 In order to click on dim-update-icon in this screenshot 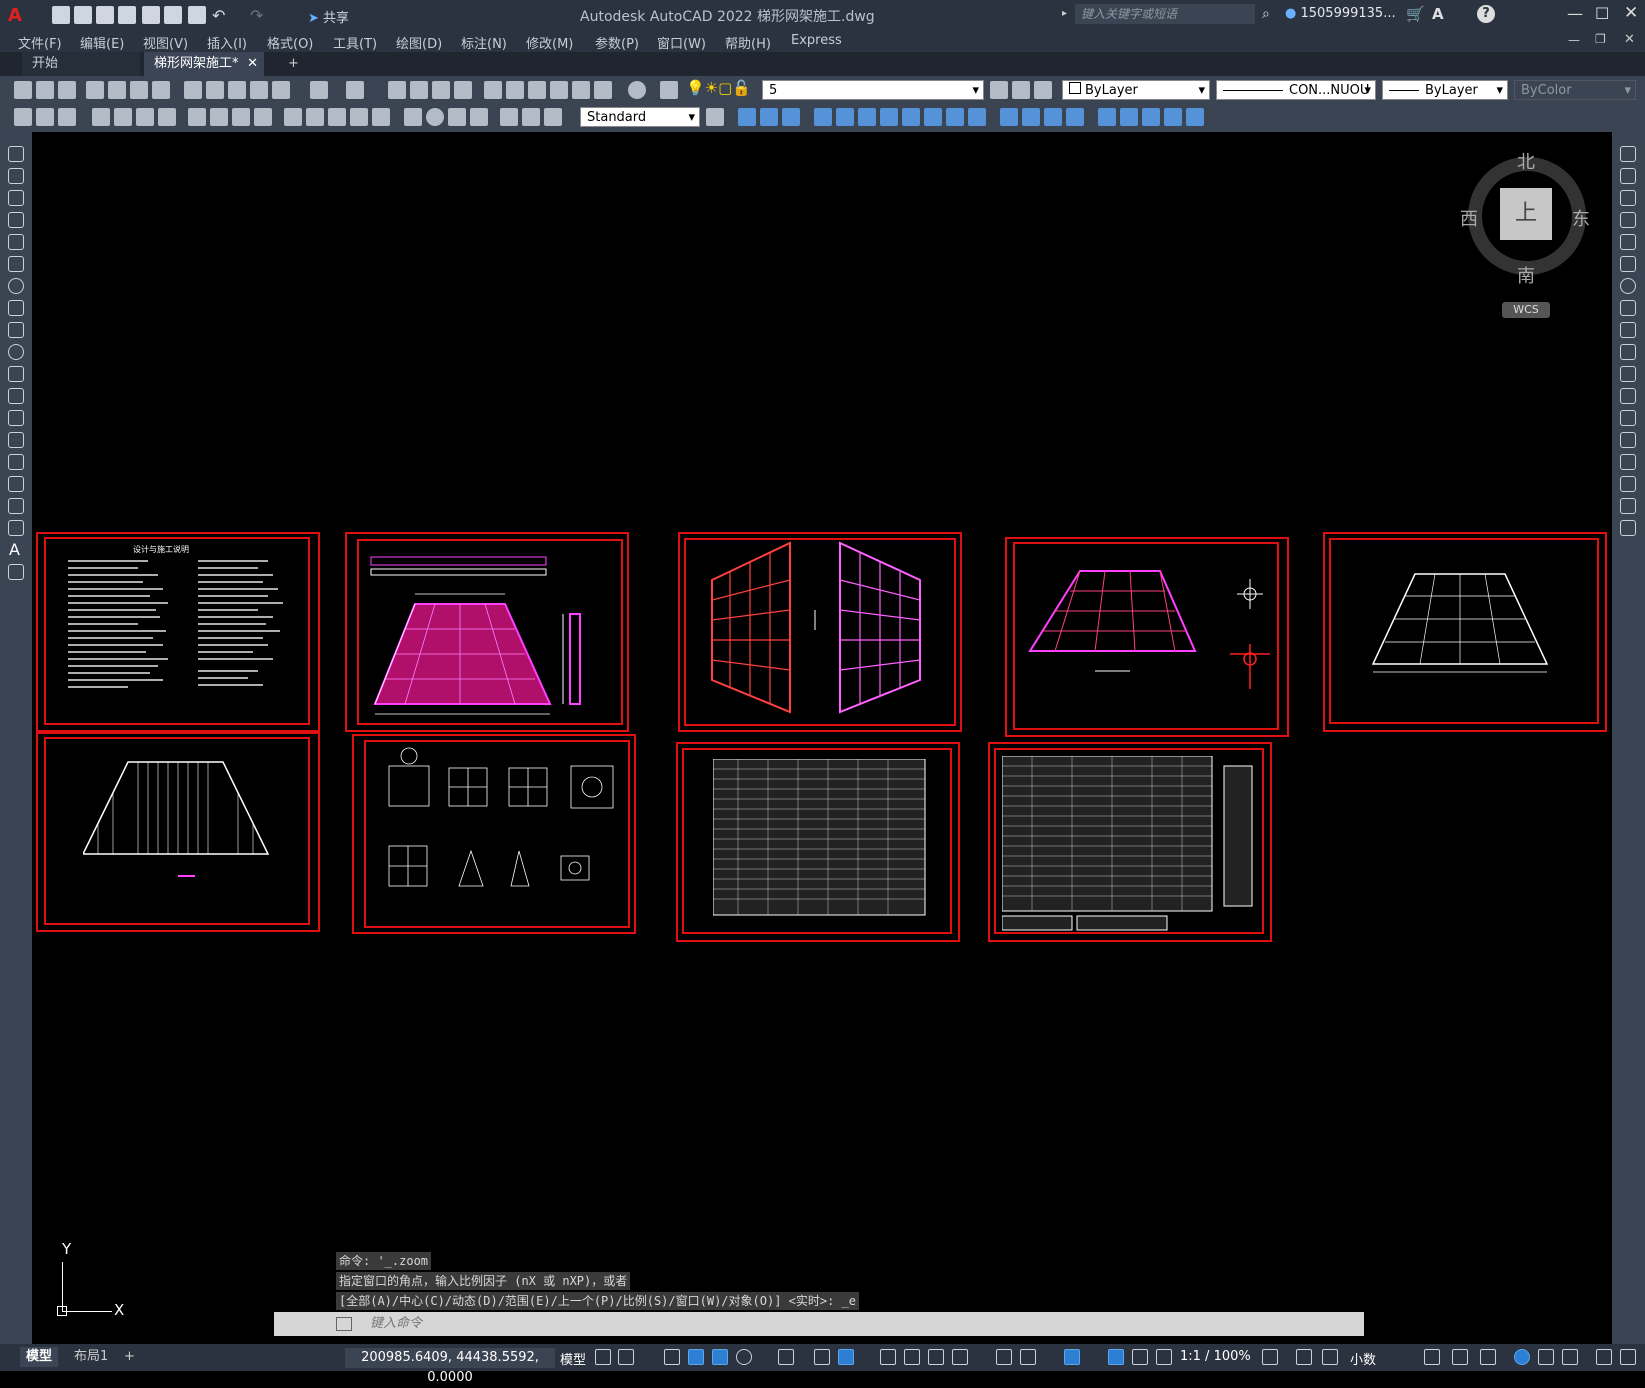, I will do `click(45, 117)`.